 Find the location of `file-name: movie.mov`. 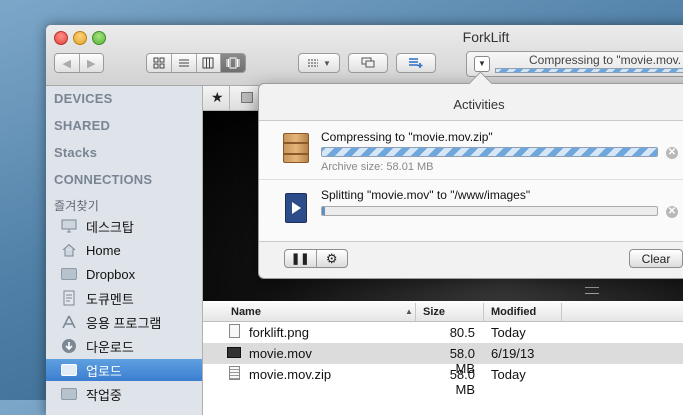

file-name: movie.mov is located at coordinates (280, 353).